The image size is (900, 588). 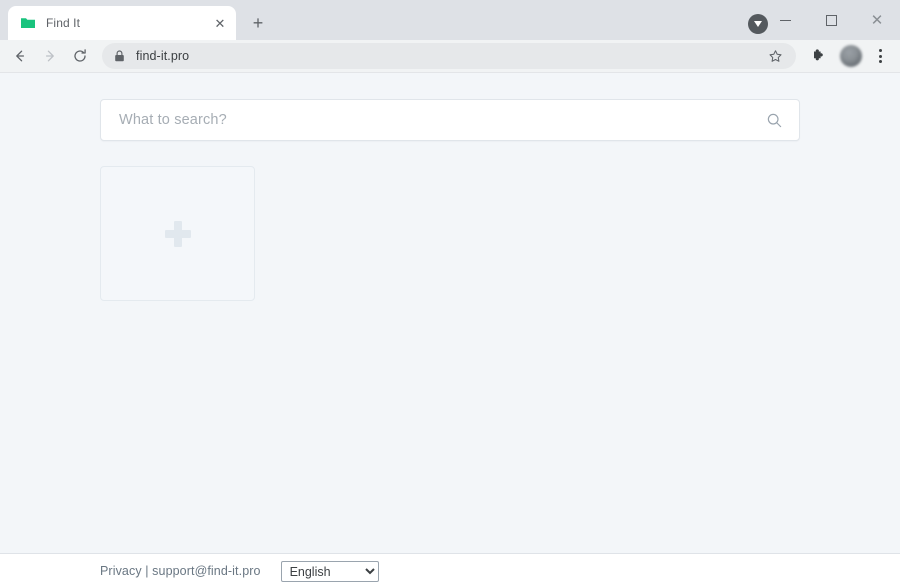 What do you see at coordinates (120, 56) in the screenshot?
I see `lock-icon` at bounding box center [120, 56].